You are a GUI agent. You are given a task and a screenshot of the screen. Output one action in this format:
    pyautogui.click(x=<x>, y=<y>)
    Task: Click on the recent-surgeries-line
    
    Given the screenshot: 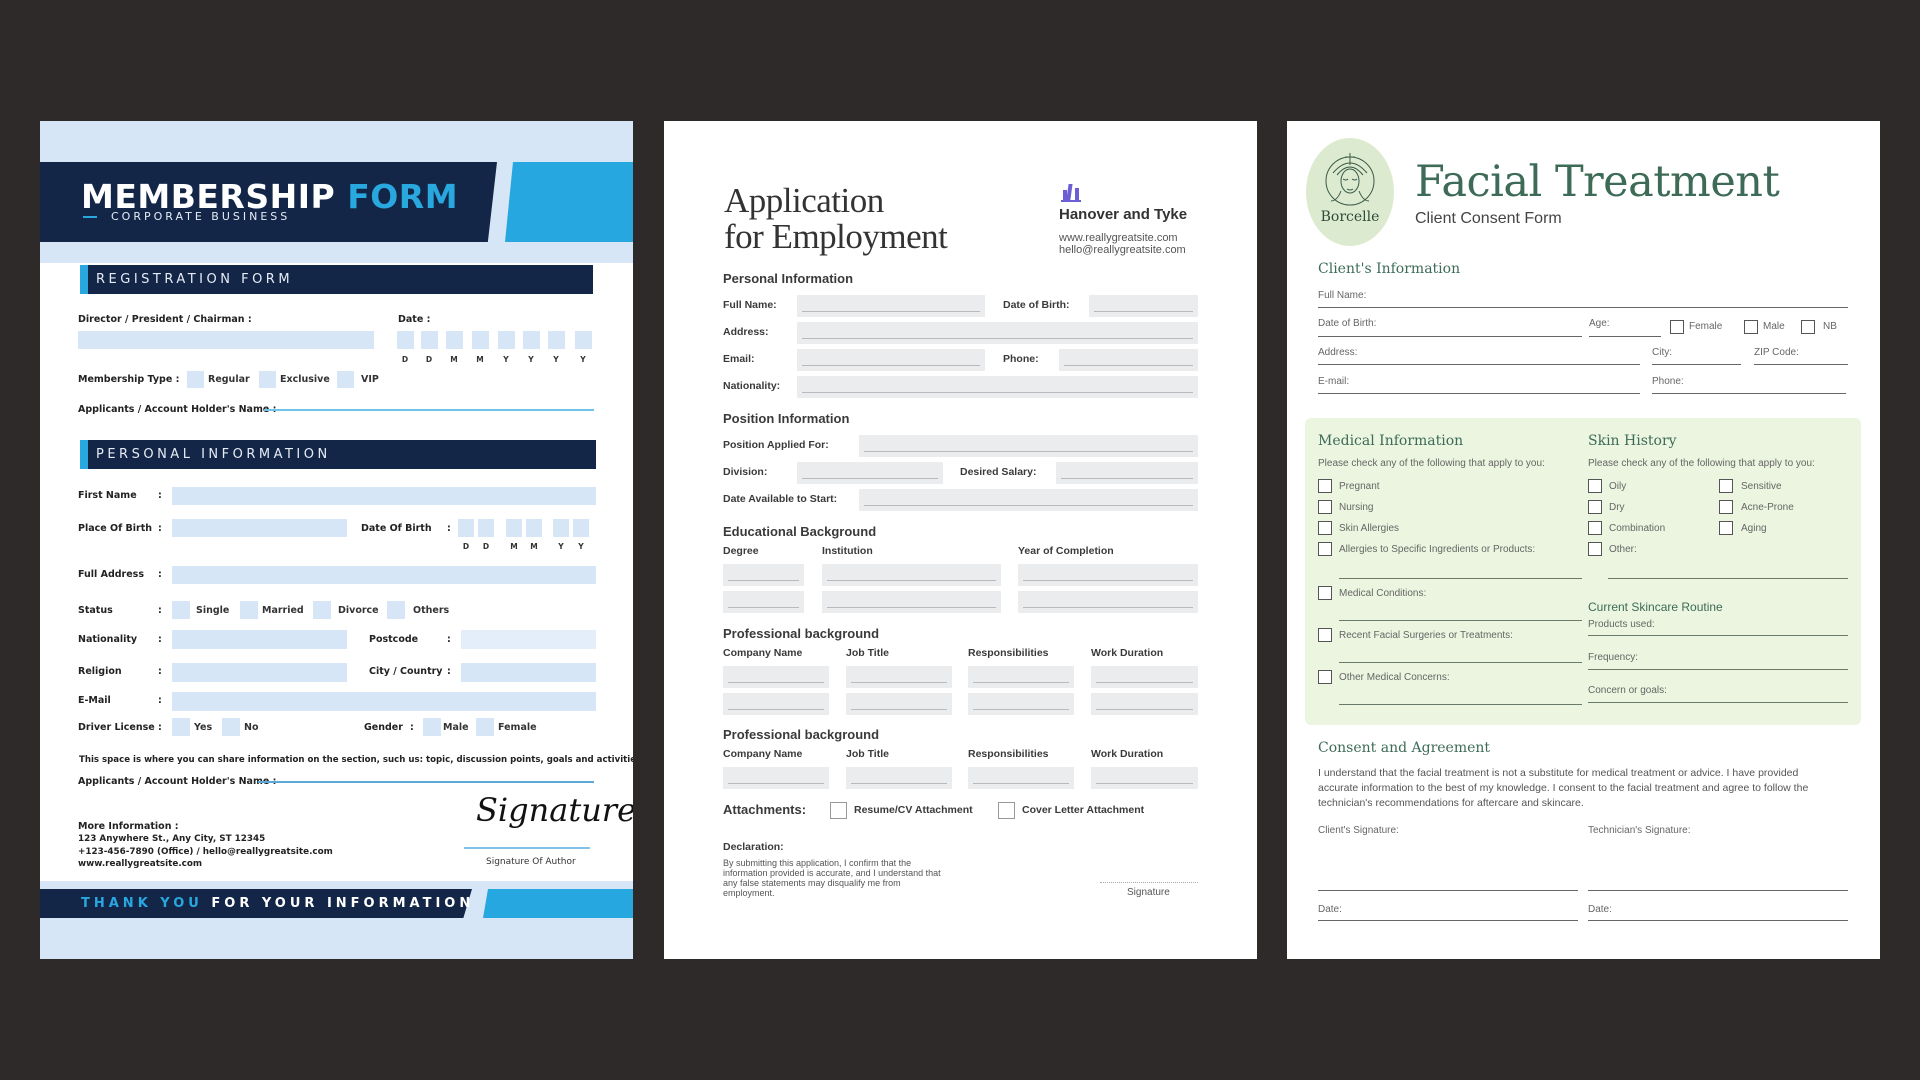 What is the action you would take?
    pyautogui.click(x=1460, y=662)
    